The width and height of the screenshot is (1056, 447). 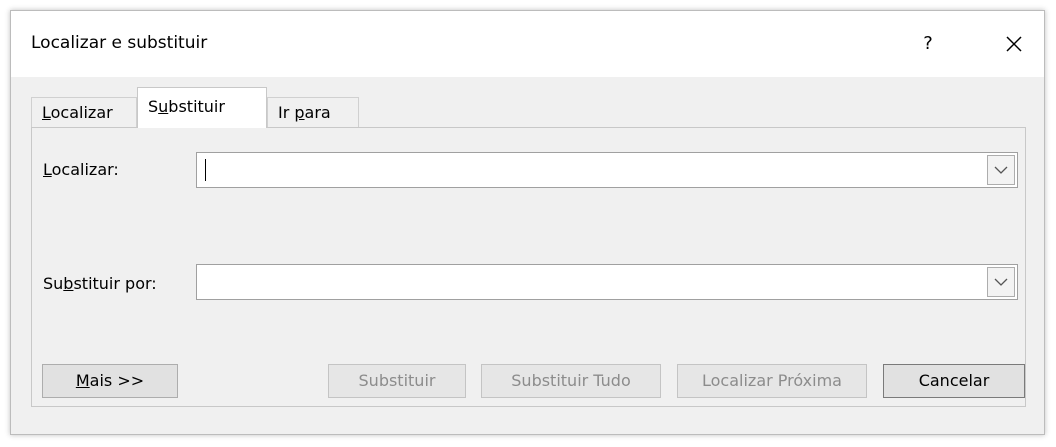 What do you see at coordinates (772, 381) in the screenshot?
I see `find-next-button: Localizar Próxima` at bounding box center [772, 381].